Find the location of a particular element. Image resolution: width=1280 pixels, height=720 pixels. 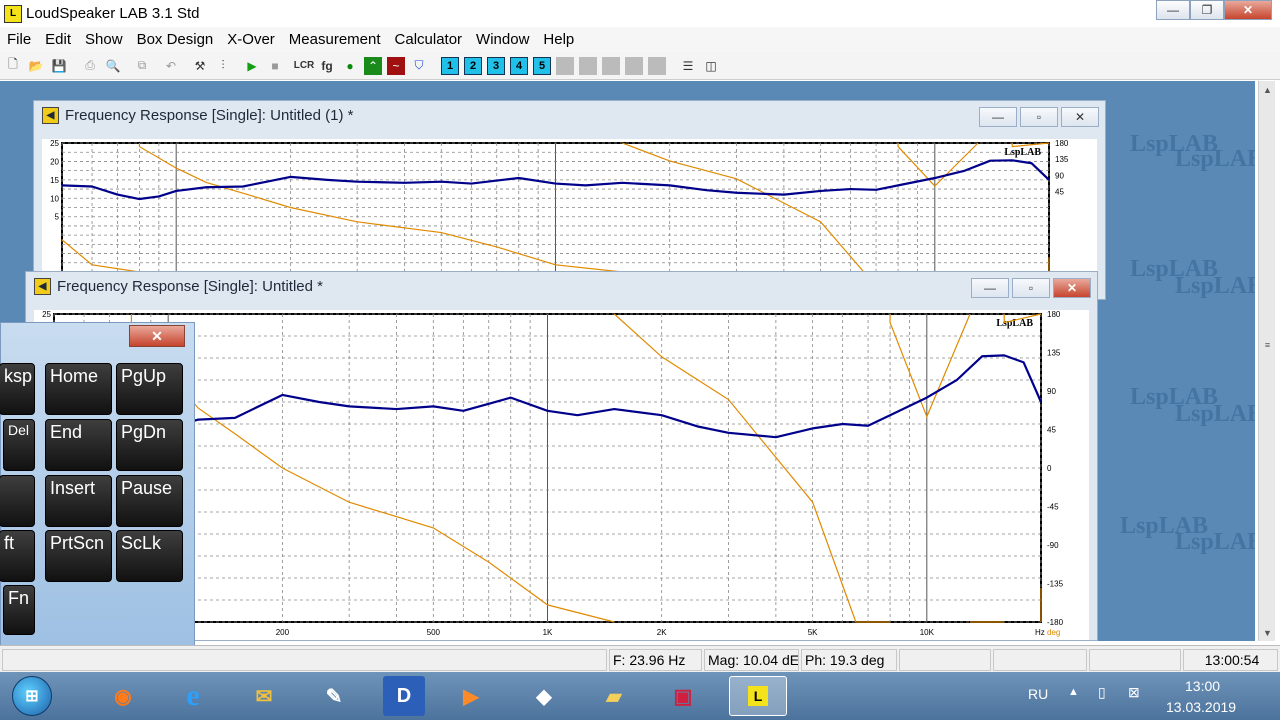

y-tick-label: 15 is located at coordinates (54, 180).